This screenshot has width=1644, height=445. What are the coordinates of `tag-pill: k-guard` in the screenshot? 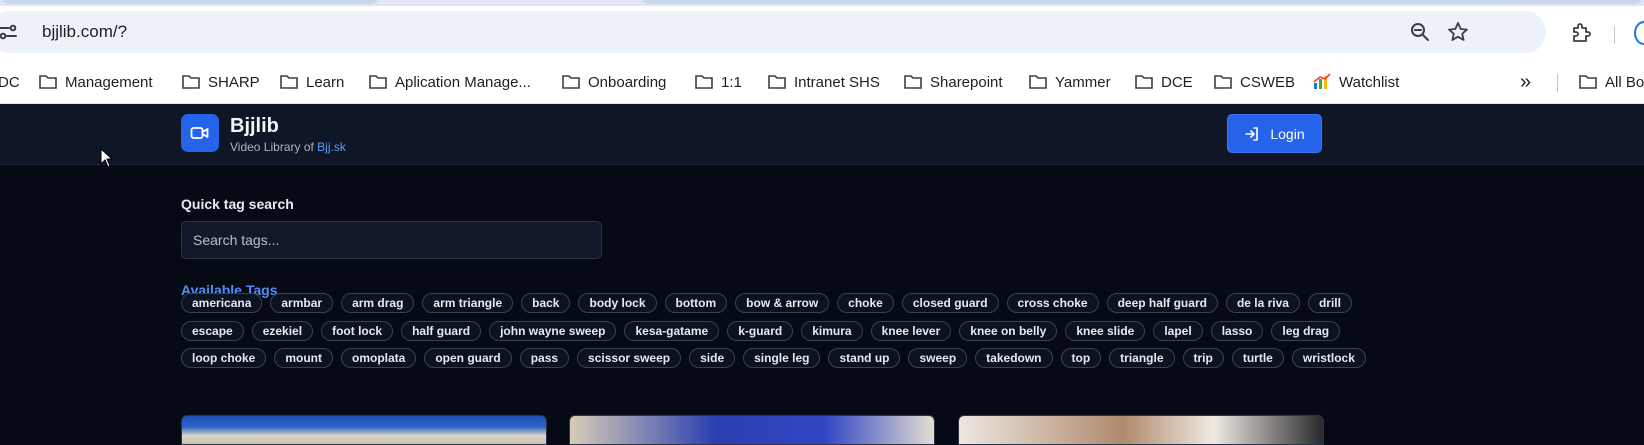 It's located at (760, 331).